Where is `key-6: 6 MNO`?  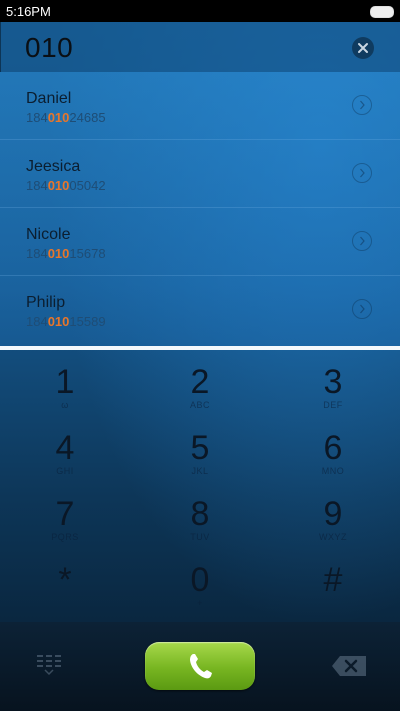 key-6: 6 MNO is located at coordinates (333, 450).